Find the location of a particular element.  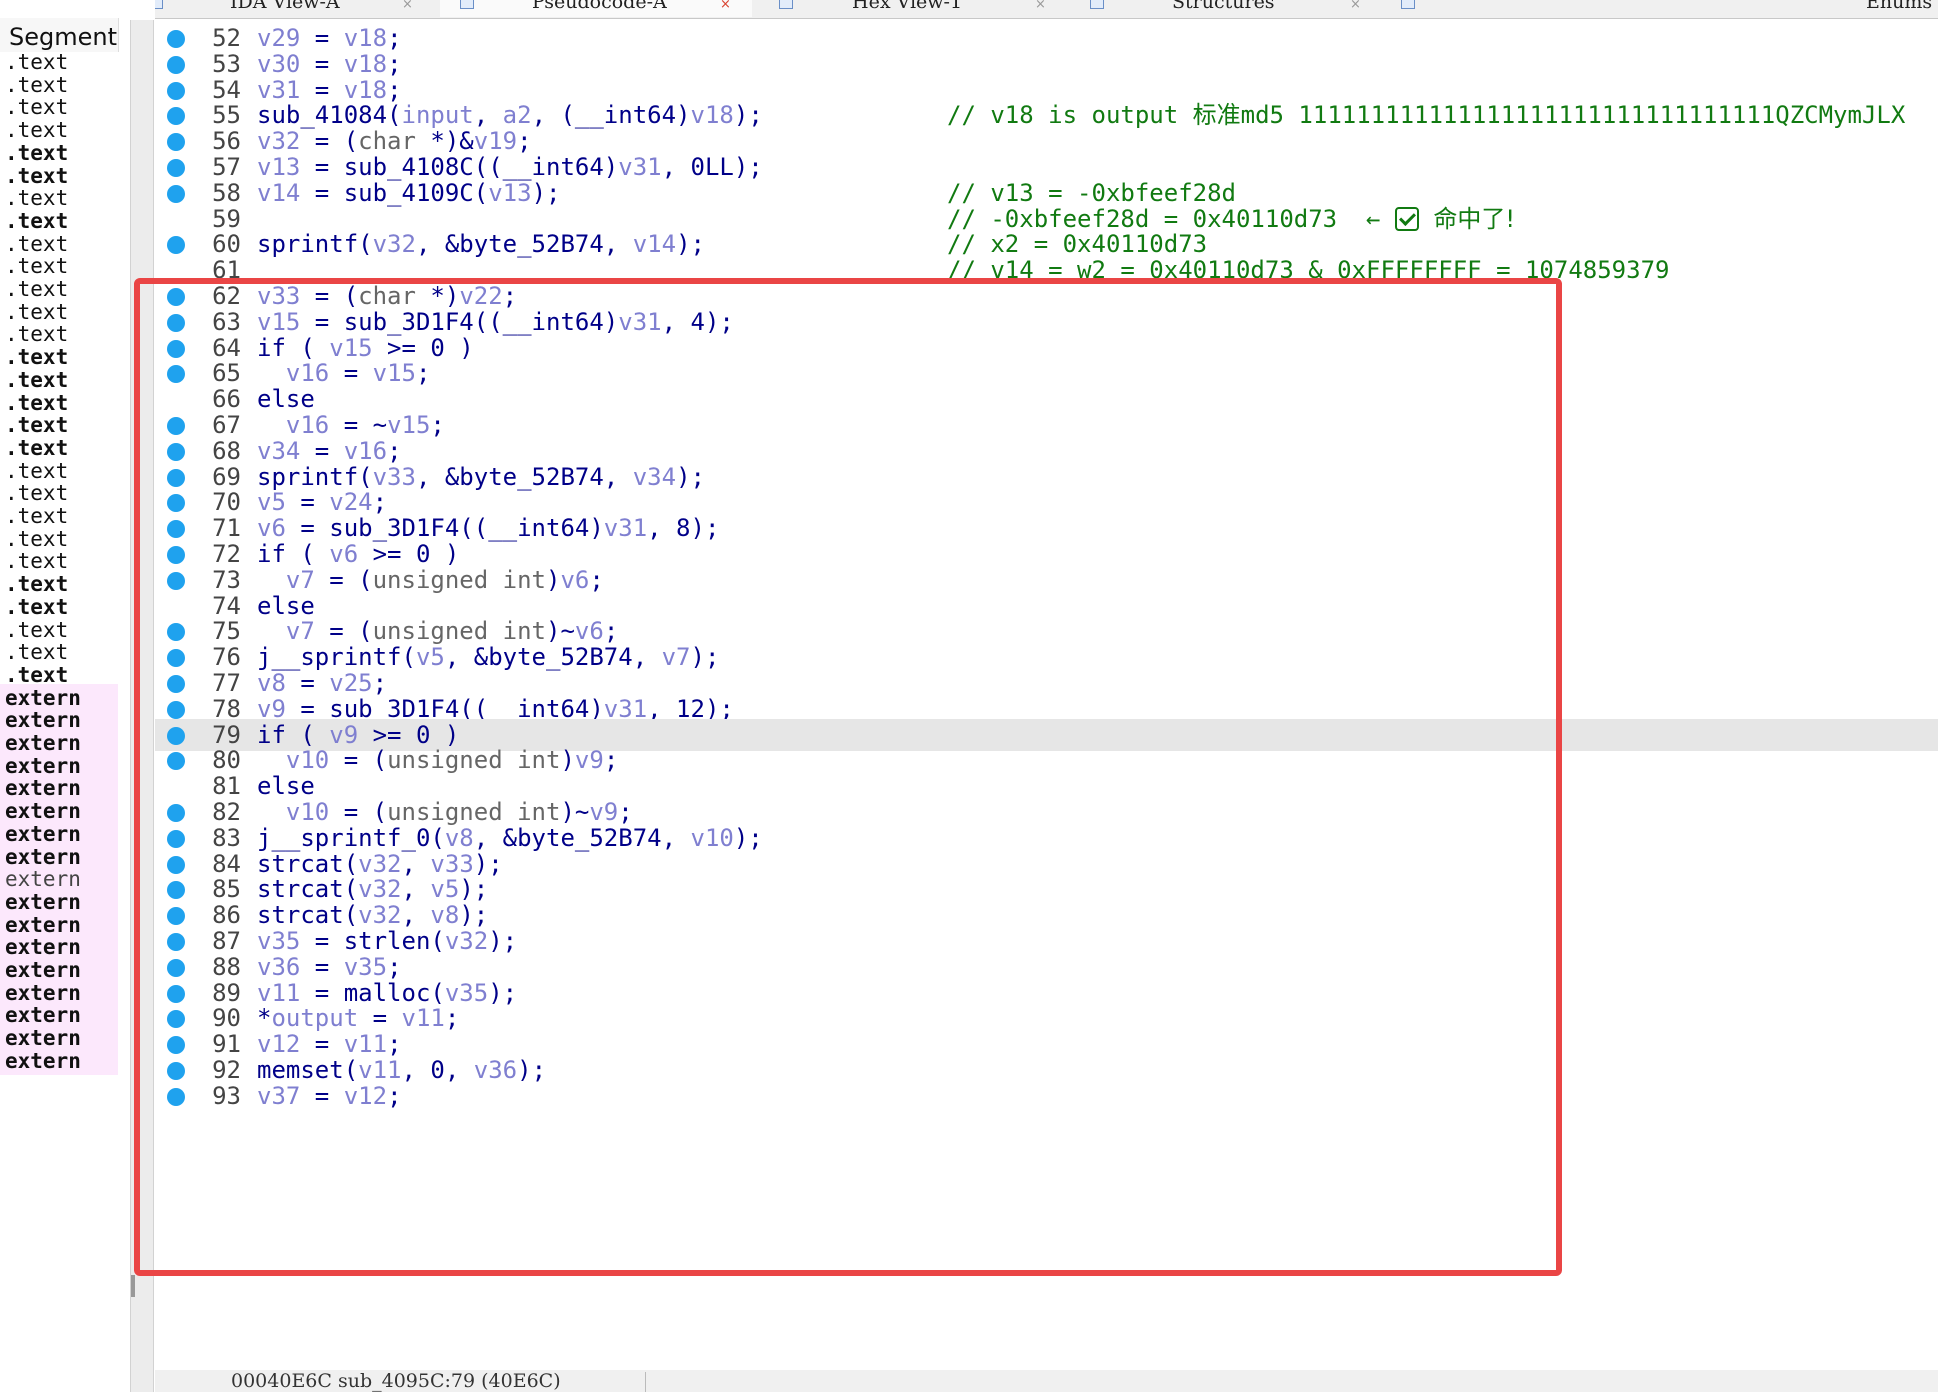

ida-view-icon is located at coordinates (159, 4).